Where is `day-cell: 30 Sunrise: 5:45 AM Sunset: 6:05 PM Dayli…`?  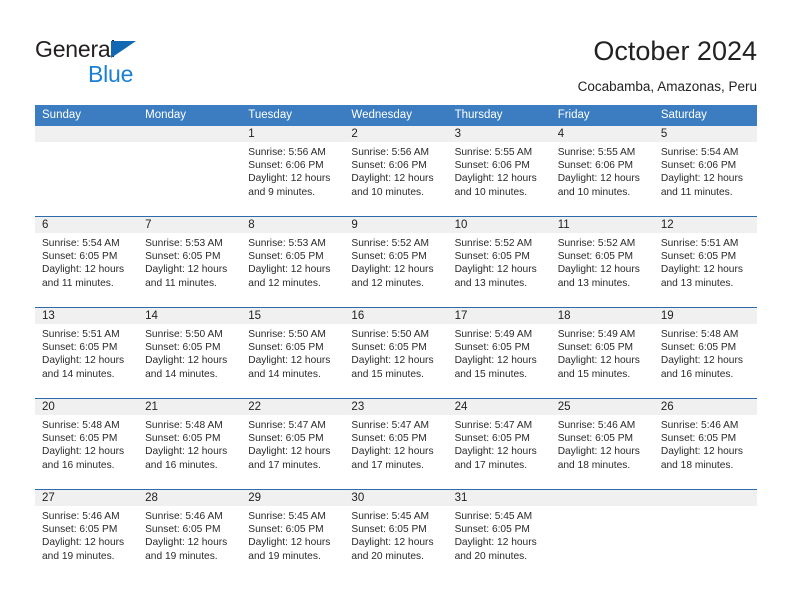 day-cell: 30 Sunrise: 5:45 AM Sunset: 6:05 PM Dayli… is located at coordinates (396, 534).